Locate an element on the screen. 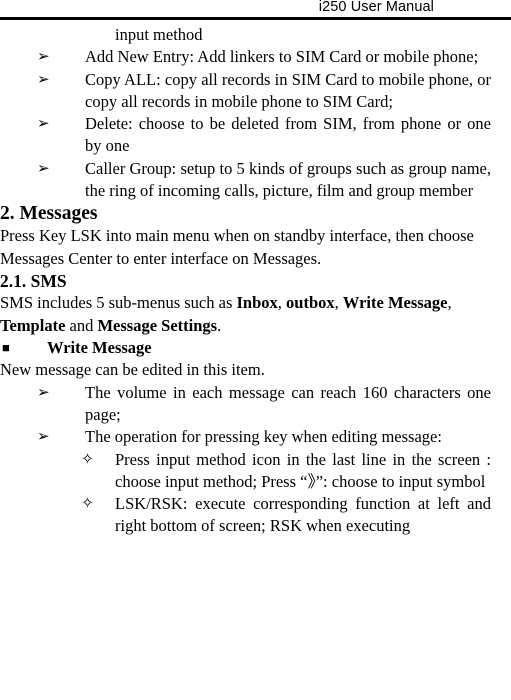  page-header: i250 User Manual is located at coordinates (255, 10).